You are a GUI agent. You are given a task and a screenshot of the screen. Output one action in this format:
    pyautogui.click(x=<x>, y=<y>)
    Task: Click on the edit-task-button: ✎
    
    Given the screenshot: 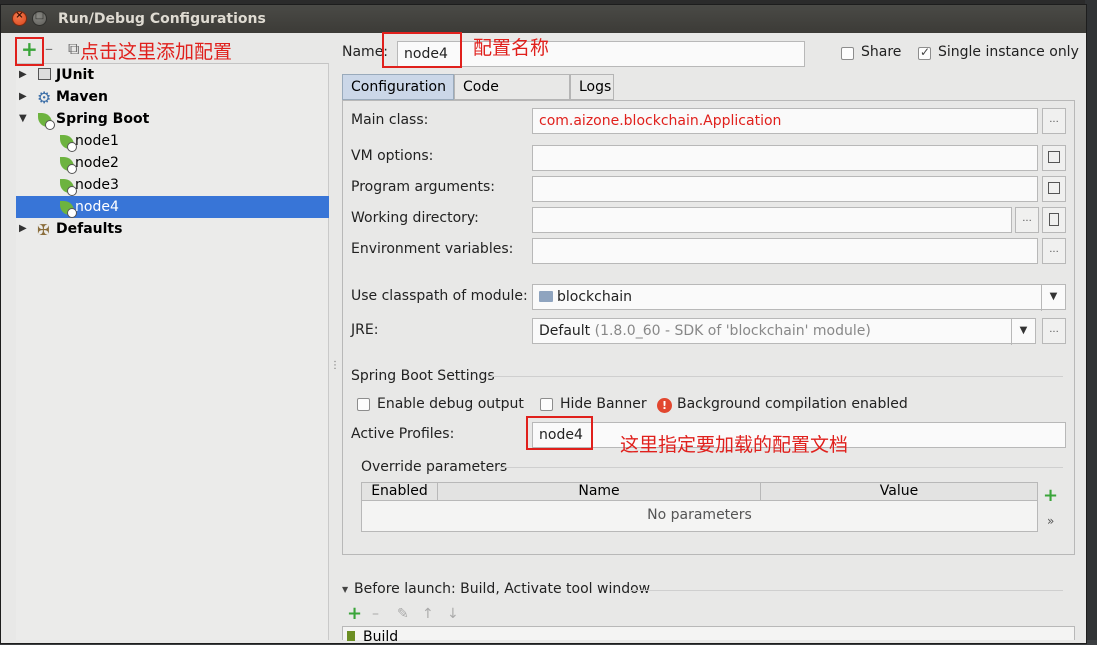 What is the action you would take?
    pyautogui.click(x=403, y=614)
    